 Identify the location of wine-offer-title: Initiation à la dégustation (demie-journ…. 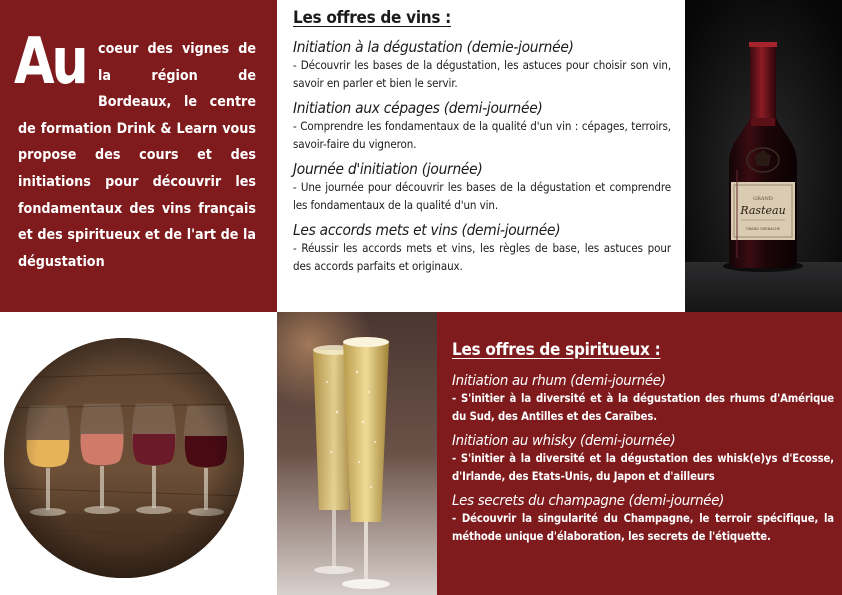
(433, 47).